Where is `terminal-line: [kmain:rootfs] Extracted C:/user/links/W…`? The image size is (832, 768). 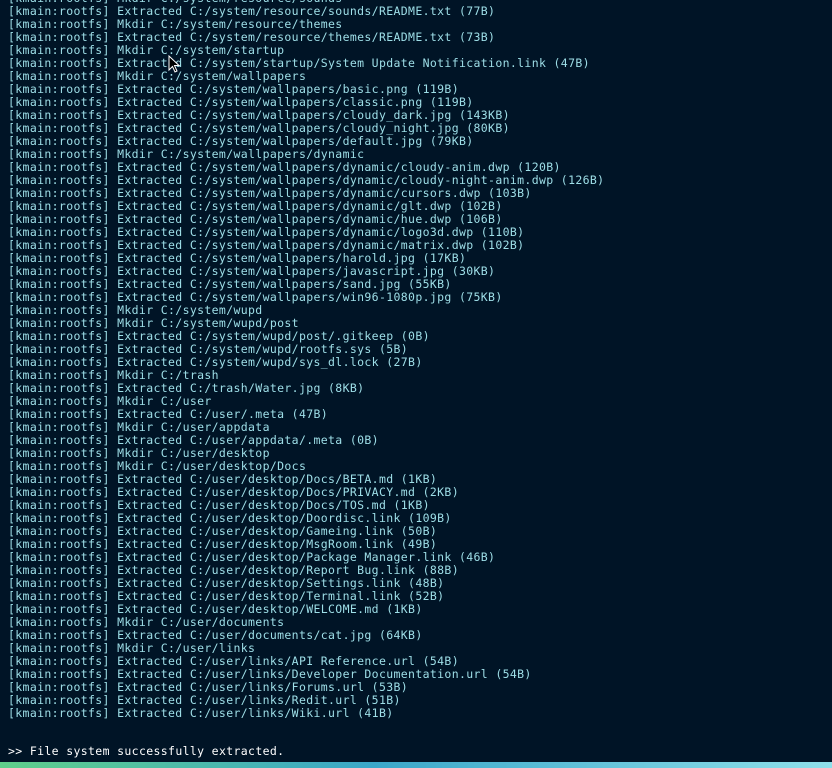 terminal-line: [kmain:rootfs] Extracted C:/user/links/W… is located at coordinates (201, 713).